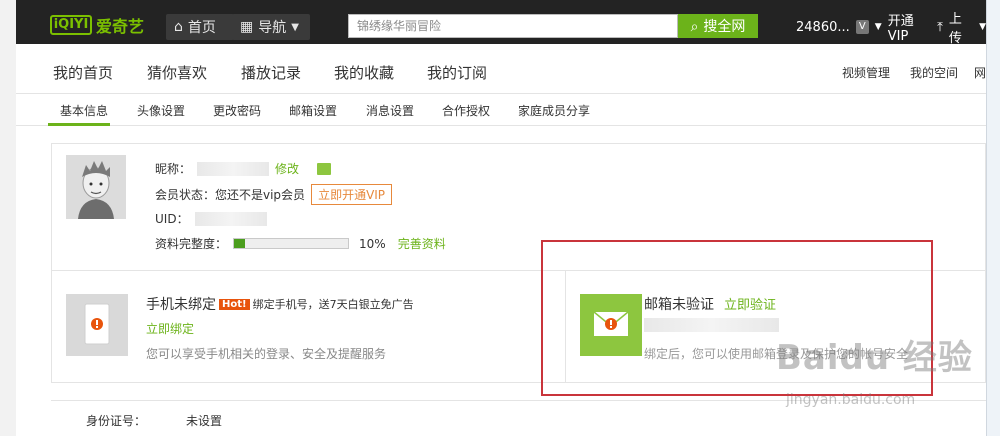 The height and width of the screenshot is (436, 1000). I want to click on phone-card-title-row: 手机未绑定 Hot! 绑定手机号，送7天白银立免广告, so click(280, 304).